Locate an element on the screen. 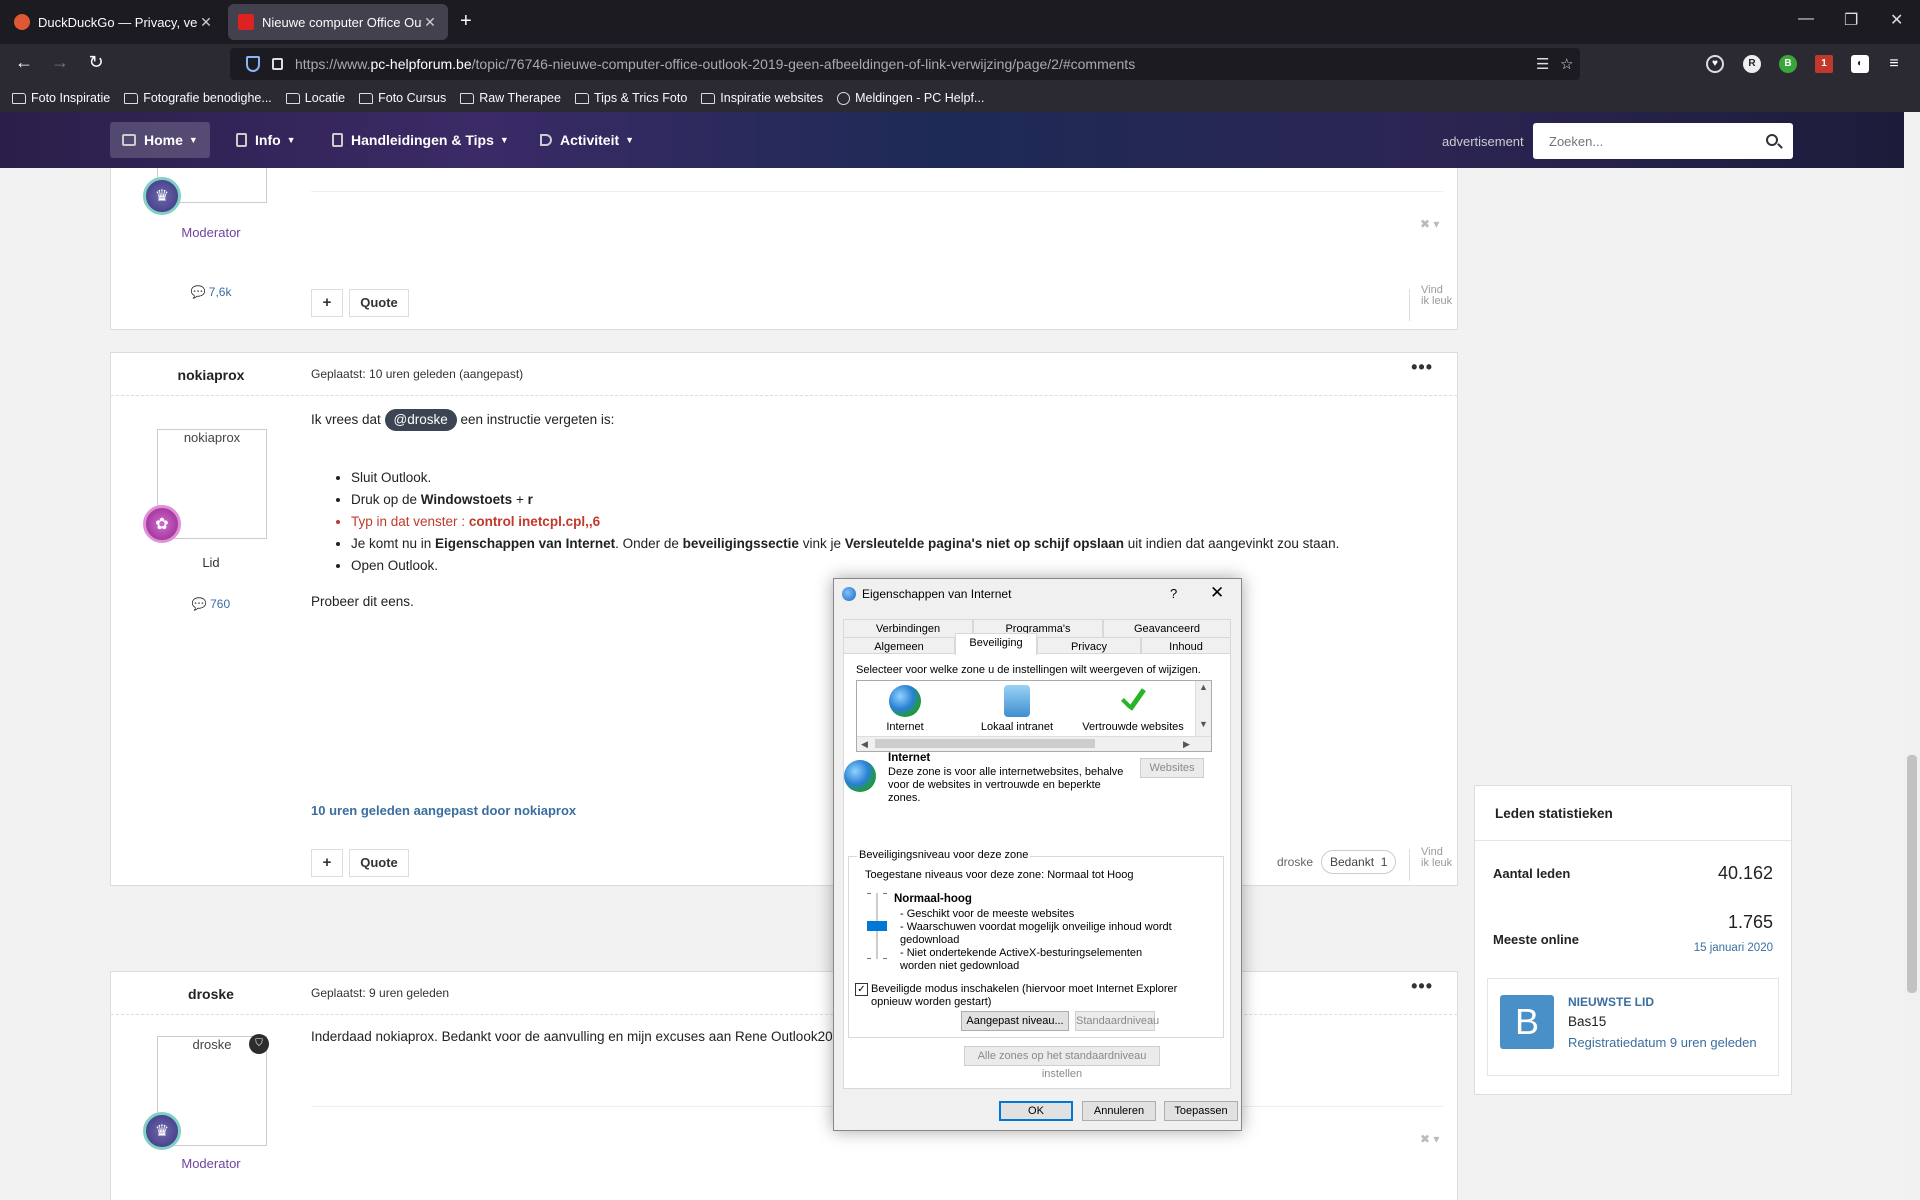  tab-beveiliging: Beveiliging is located at coordinates (996, 644).